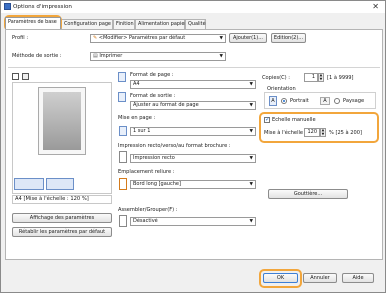 This screenshot has height=293, width=386. What do you see at coordinates (137, 118) in the screenshot?
I see `layout-label: Mise en page :` at bounding box center [137, 118].